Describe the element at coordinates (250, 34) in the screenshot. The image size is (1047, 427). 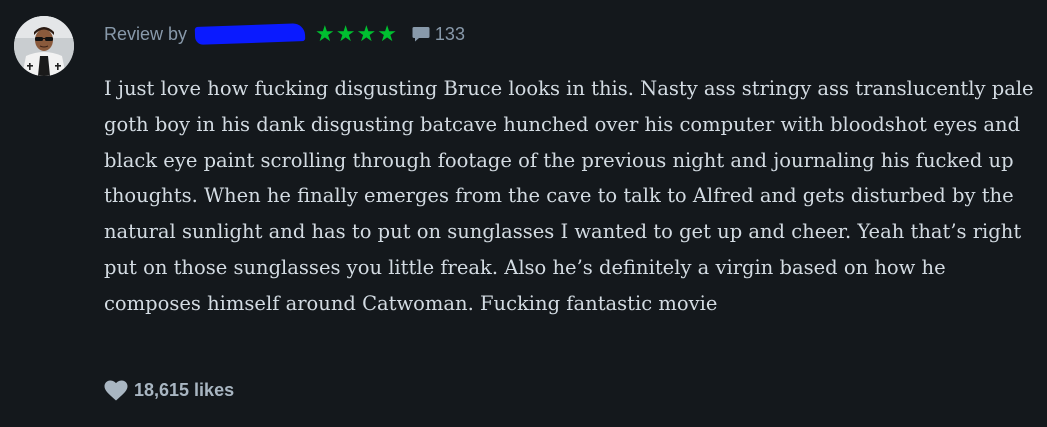
I see `author-redacted` at that location.